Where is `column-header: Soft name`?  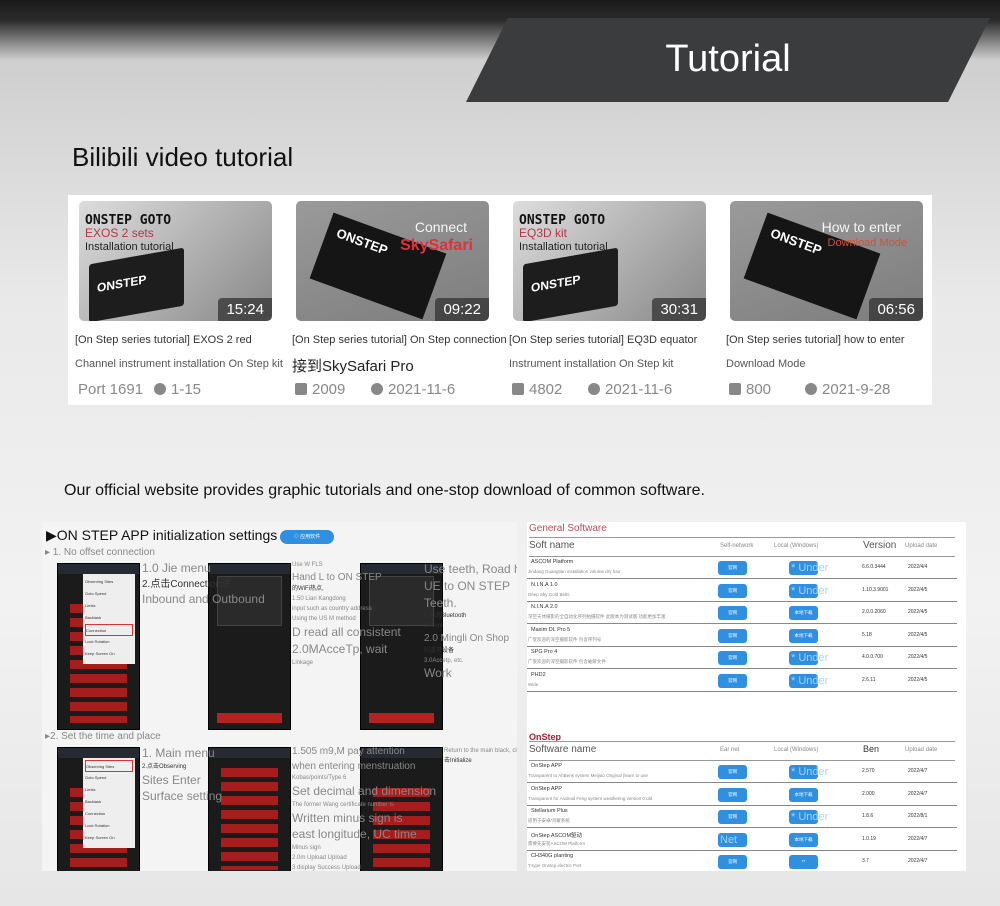 column-header: Soft name is located at coordinates (552, 545).